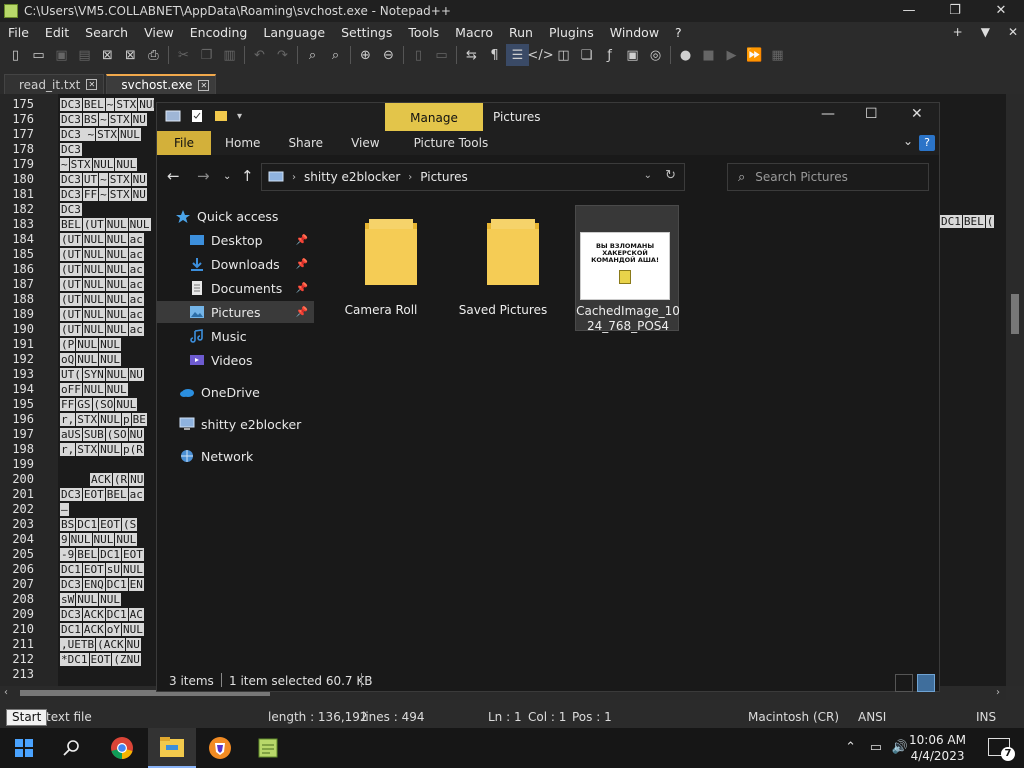 The image size is (1024, 768). I want to click on find-icon: ⌕, so click(312, 55).